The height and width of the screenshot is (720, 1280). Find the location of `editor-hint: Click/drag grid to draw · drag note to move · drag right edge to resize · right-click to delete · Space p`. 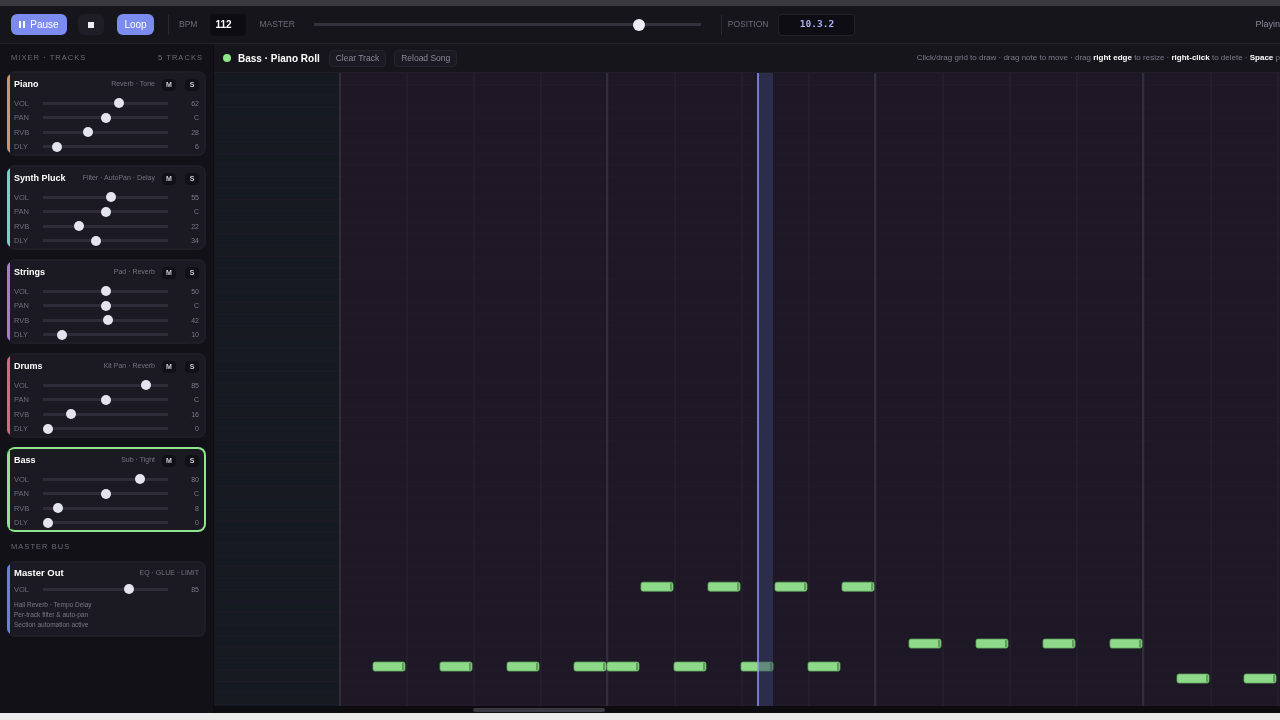

editor-hint: Click/drag grid to draw · drag note to move · drag right edge to resize · right-click to delete · Space p is located at coordinates (1098, 58).